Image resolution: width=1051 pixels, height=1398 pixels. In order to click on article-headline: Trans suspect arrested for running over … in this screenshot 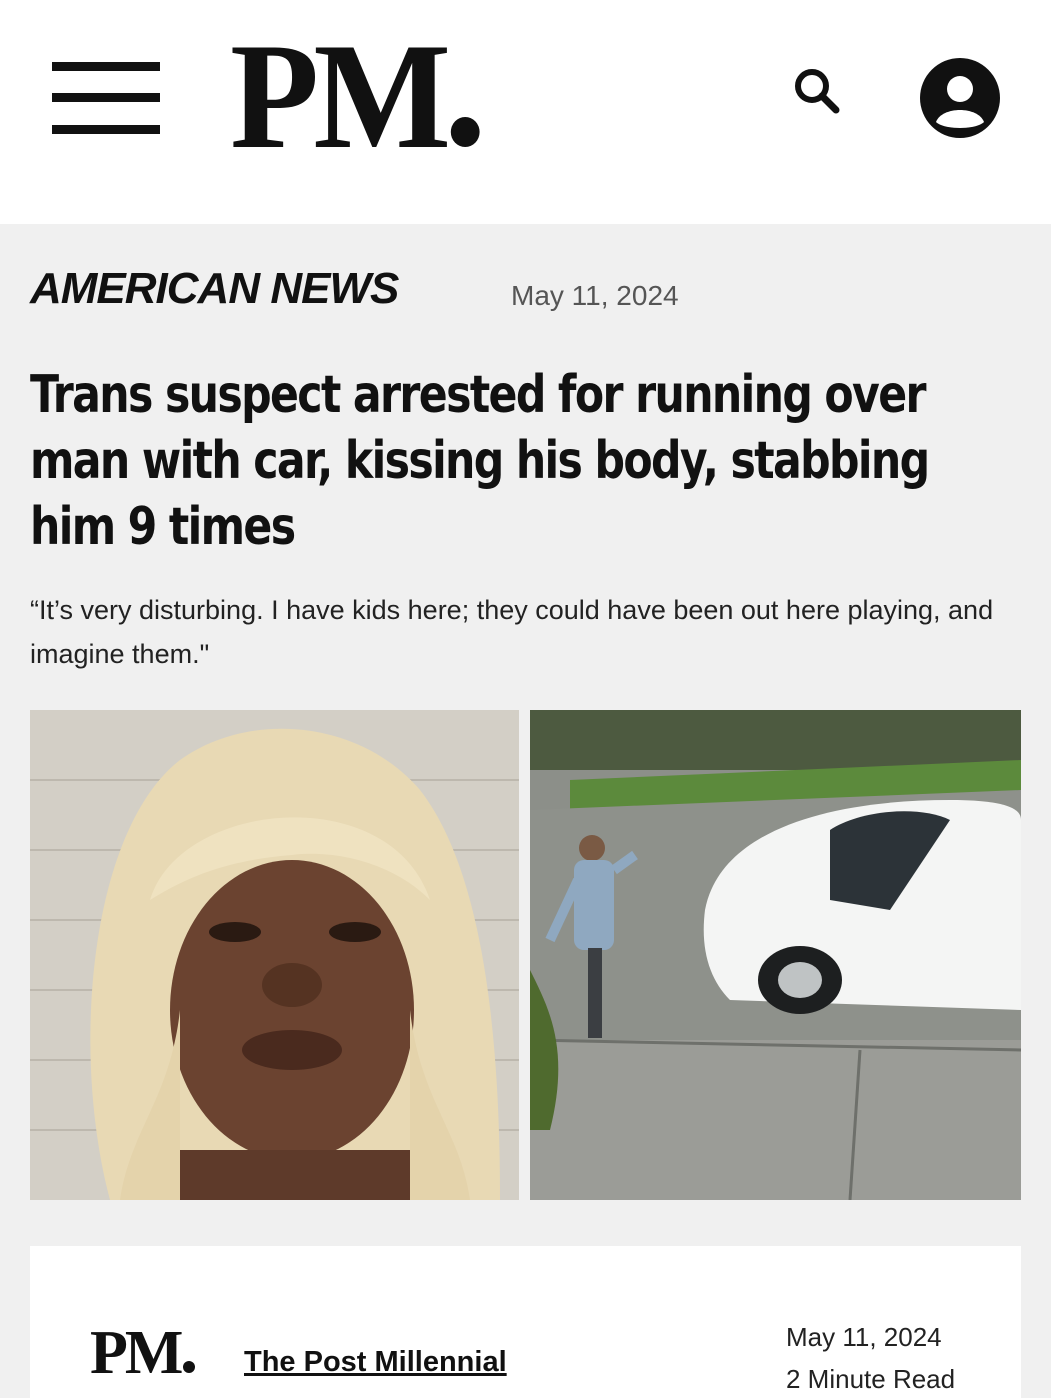, I will do `click(480, 461)`.